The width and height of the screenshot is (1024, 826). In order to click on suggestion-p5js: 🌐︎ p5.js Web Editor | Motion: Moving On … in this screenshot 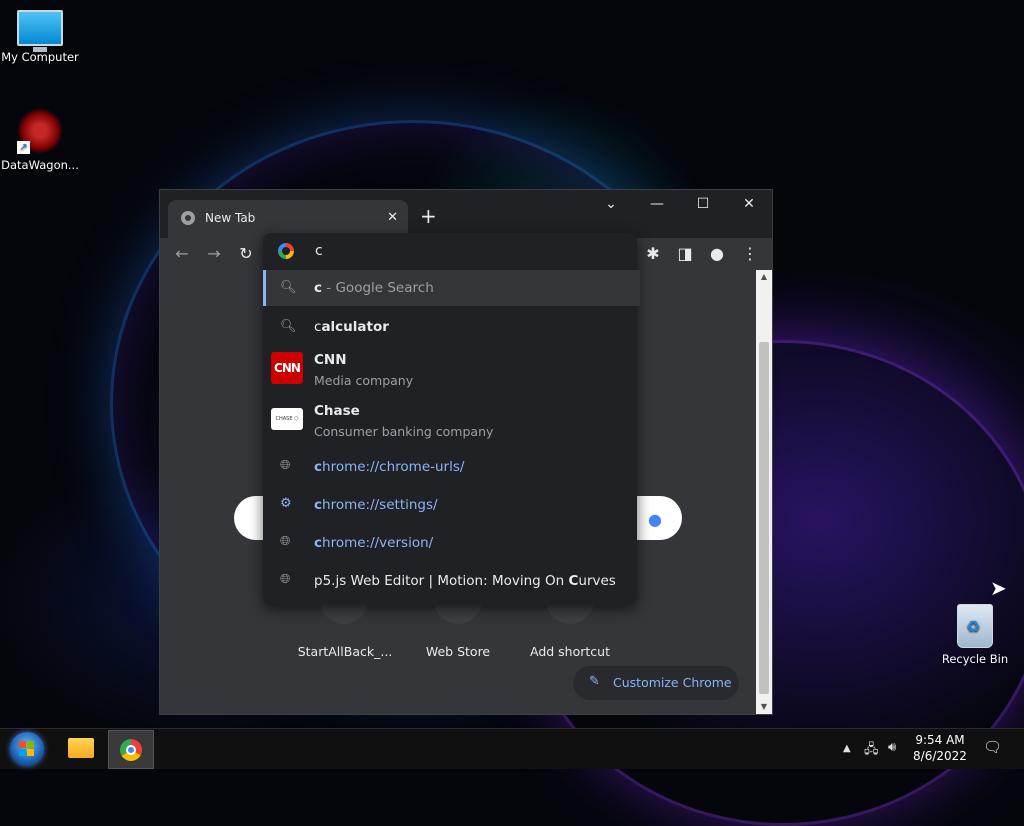, I will do `click(450, 580)`.